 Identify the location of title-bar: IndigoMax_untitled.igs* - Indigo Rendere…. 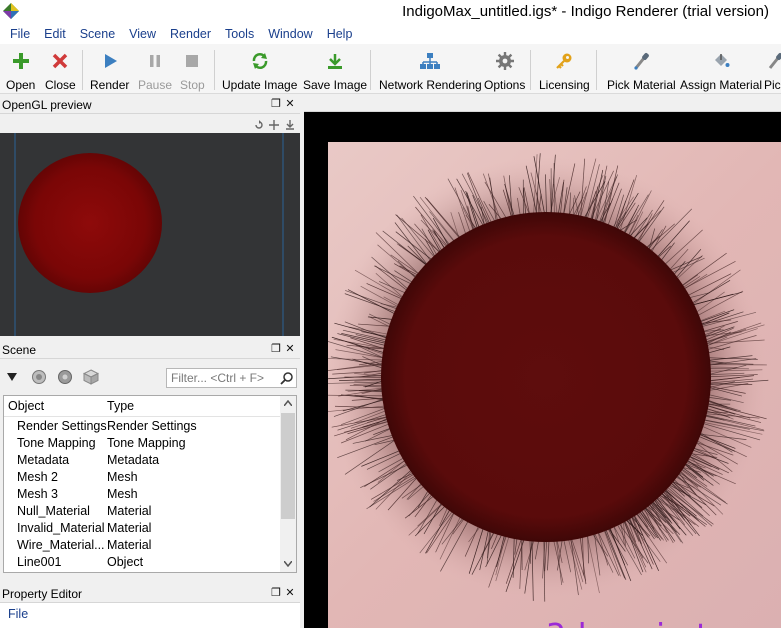
(390, 12).